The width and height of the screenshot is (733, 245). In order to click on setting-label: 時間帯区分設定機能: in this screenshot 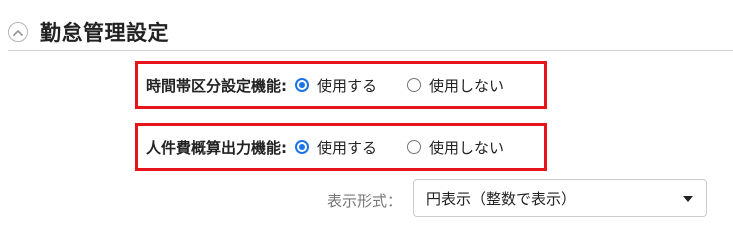, I will do `click(216, 85)`.